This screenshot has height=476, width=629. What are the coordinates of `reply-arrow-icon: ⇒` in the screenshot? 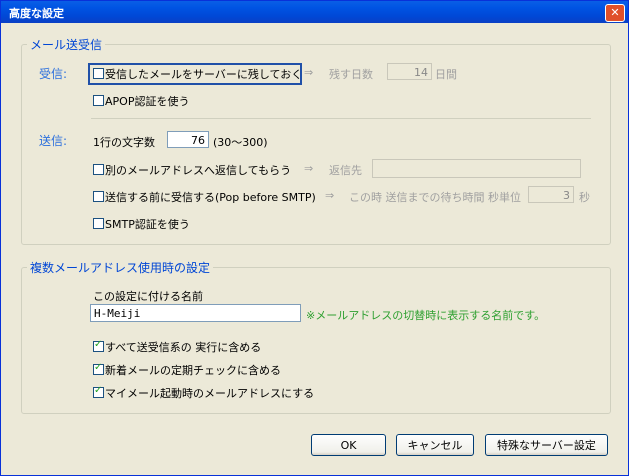 It's located at (309, 168).